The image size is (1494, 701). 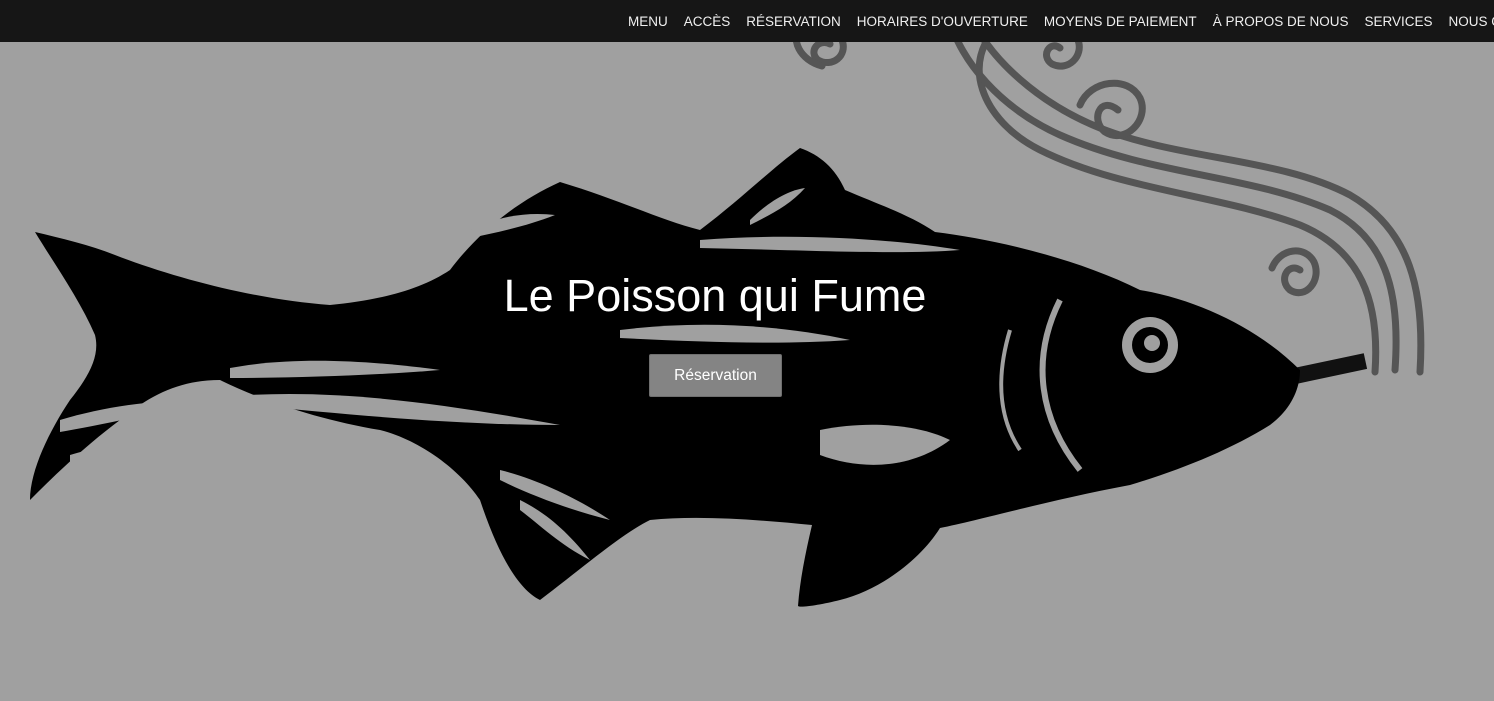 What do you see at coordinates (715, 295) in the screenshot?
I see `hero-title: Le Poisson qui Fume` at bounding box center [715, 295].